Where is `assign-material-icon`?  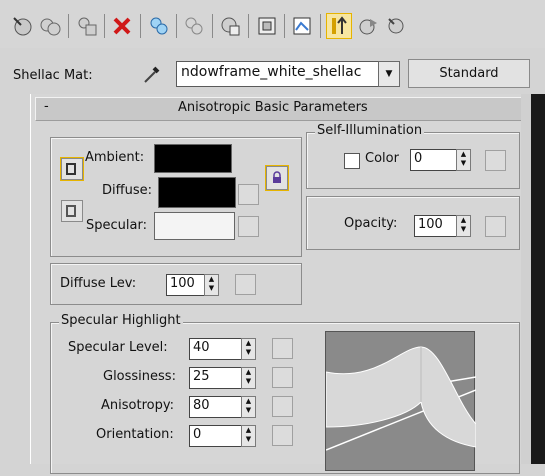 assign-material-icon is located at coordinates (87, 26).